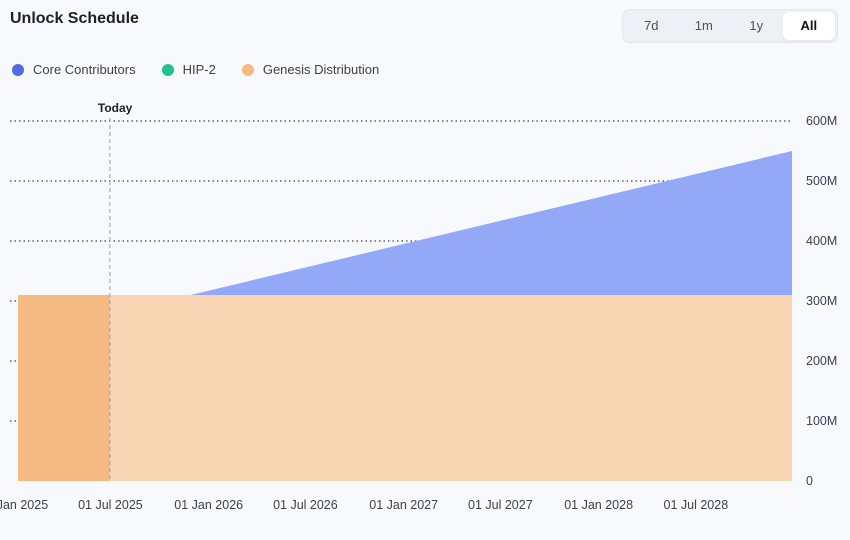 Image resolution: width=850 pixels, height=540 pixels. I want to click on x-tick-label: 01 Jul 2028, so click(696, 505).